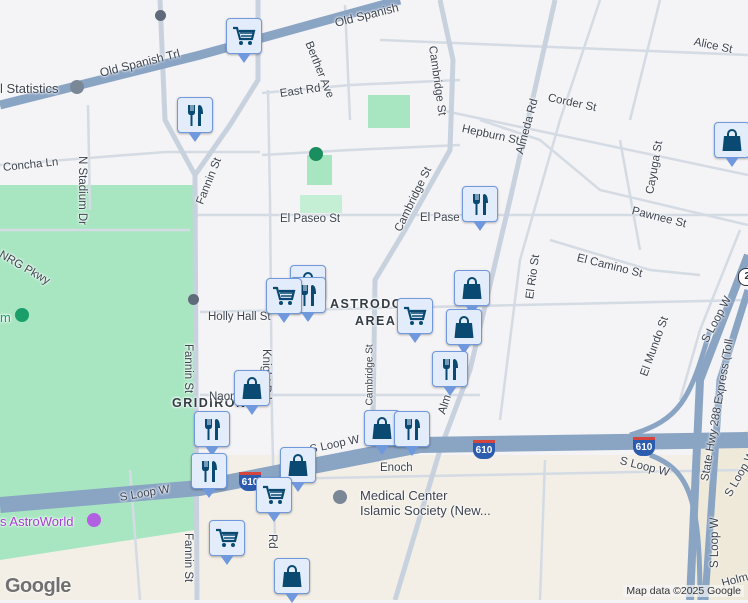  What do you see at coordinates (403, 495) in the screenshot?
I see `poi-label: Medical Center` at bounding box center [403, 495].